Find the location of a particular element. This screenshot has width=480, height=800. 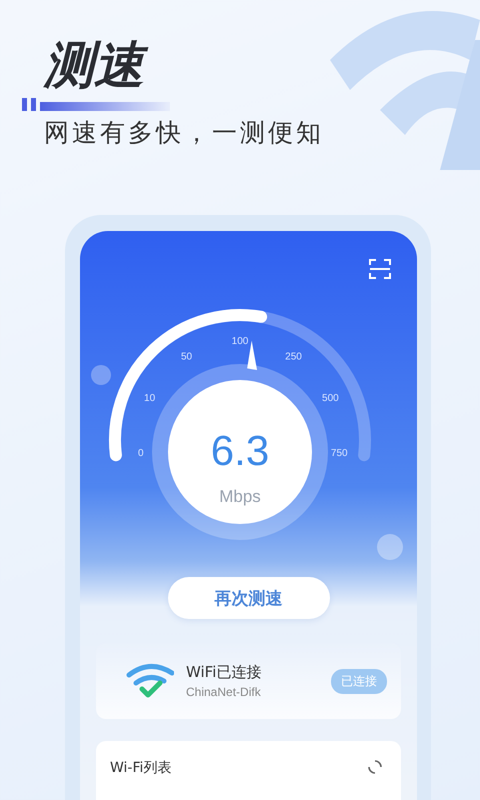

gauge-tick-label: 0 is located at coordinates (141, 454).